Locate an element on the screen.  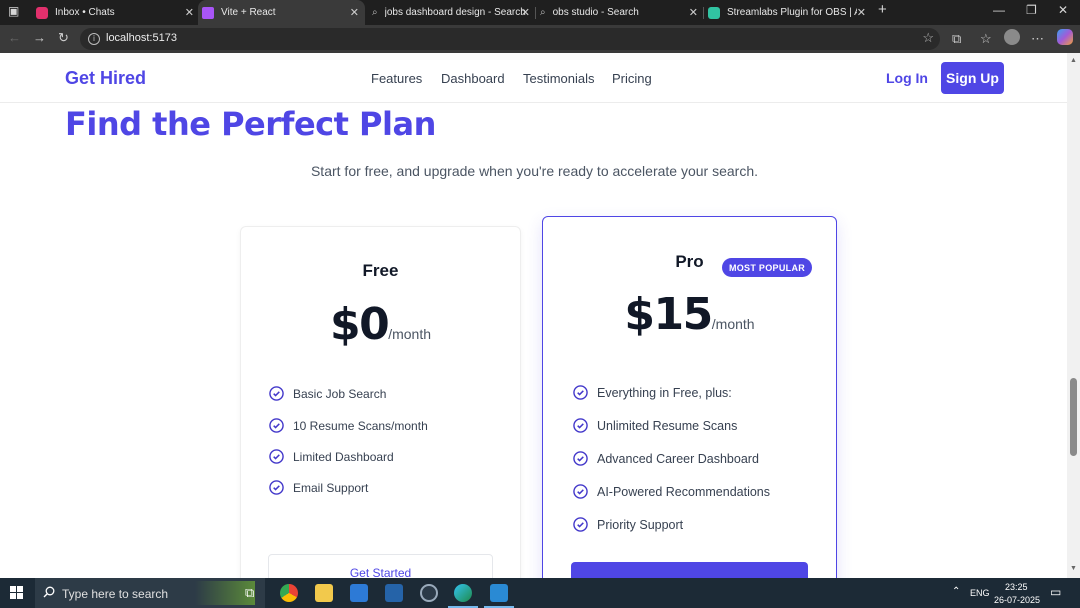
taskbar-search-box: Type here to search is located at coordinates (150, 593).